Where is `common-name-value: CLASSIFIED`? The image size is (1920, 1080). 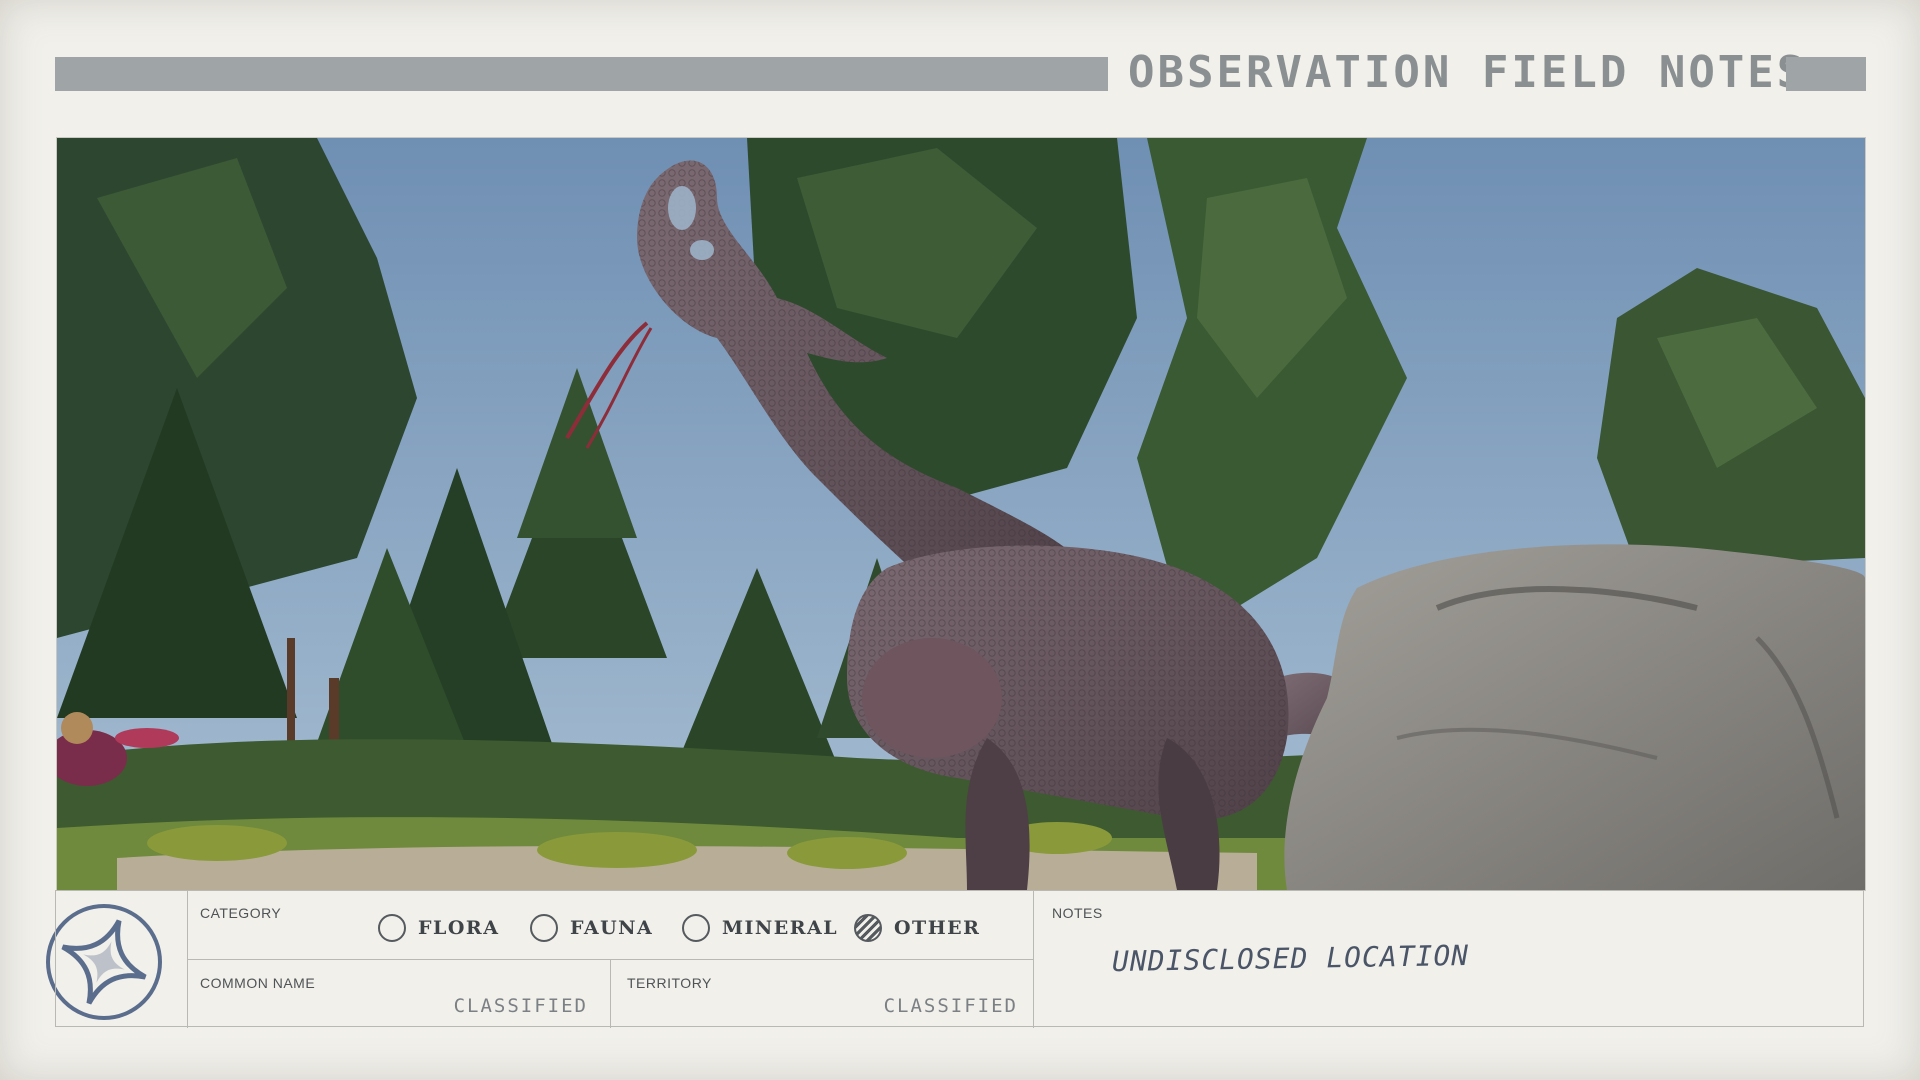
common-name-value: CLASSIFIED is located at coordinates (520, 1006).